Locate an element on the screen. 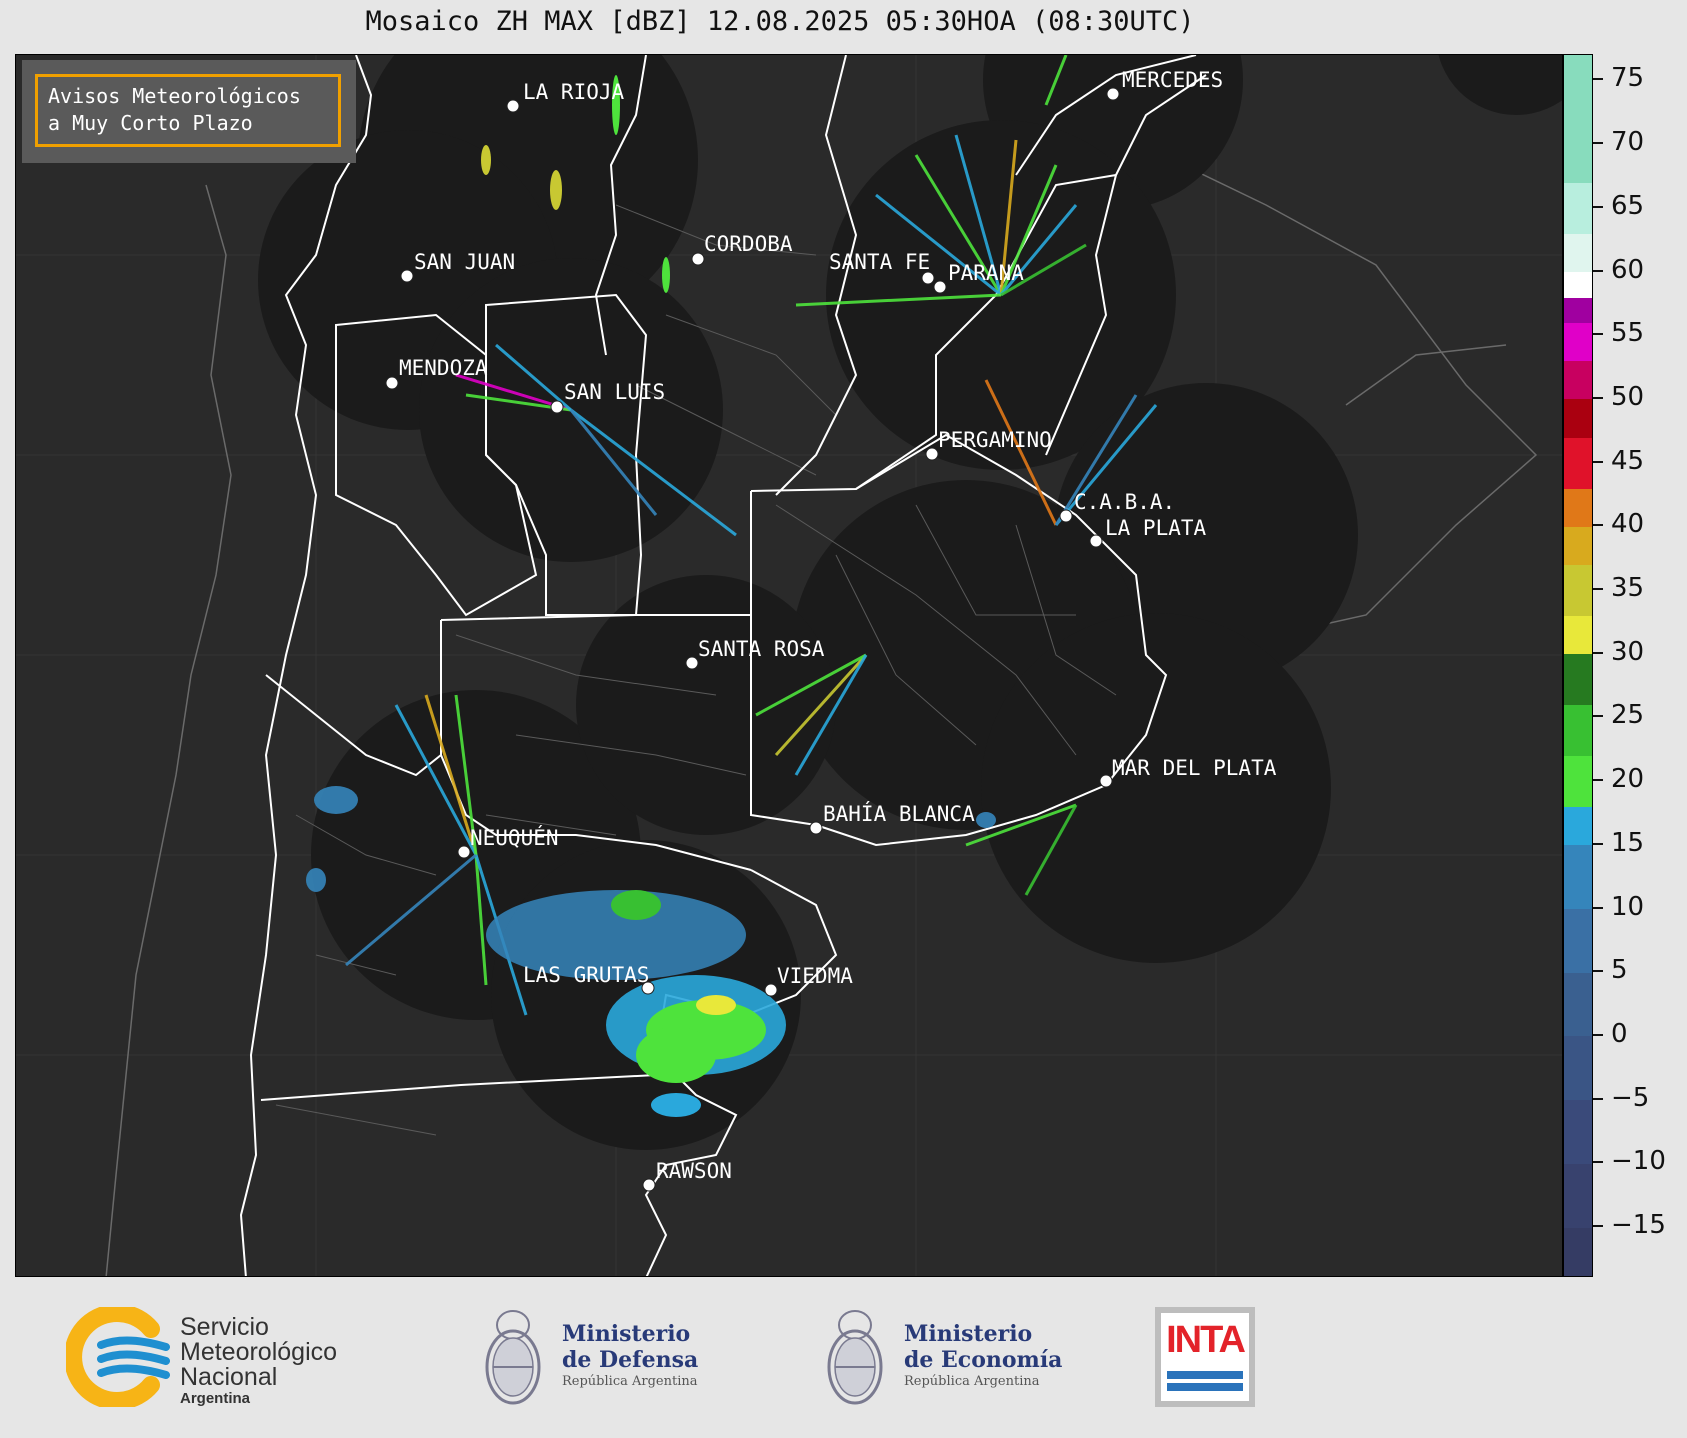  city-label: RAWSON is located at coordinates (694, 1171).